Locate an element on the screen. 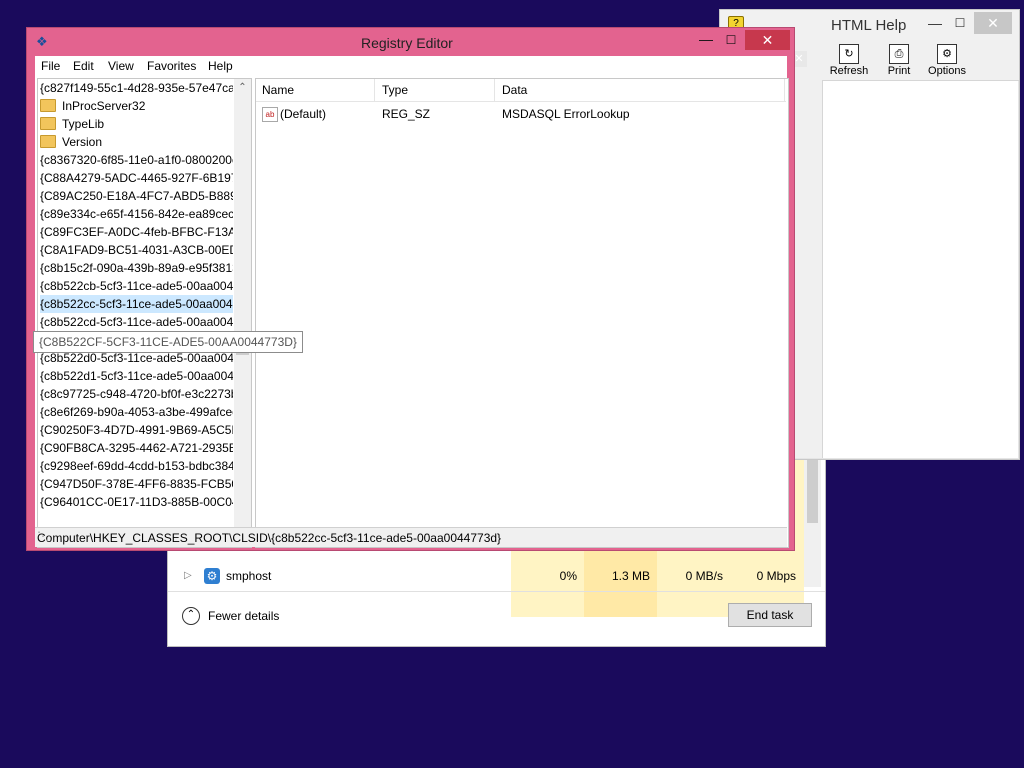  tree-item-label: {C8A1FAD9-BC51-4031-A3CB-00EDB is located at coordinates (136, 250).